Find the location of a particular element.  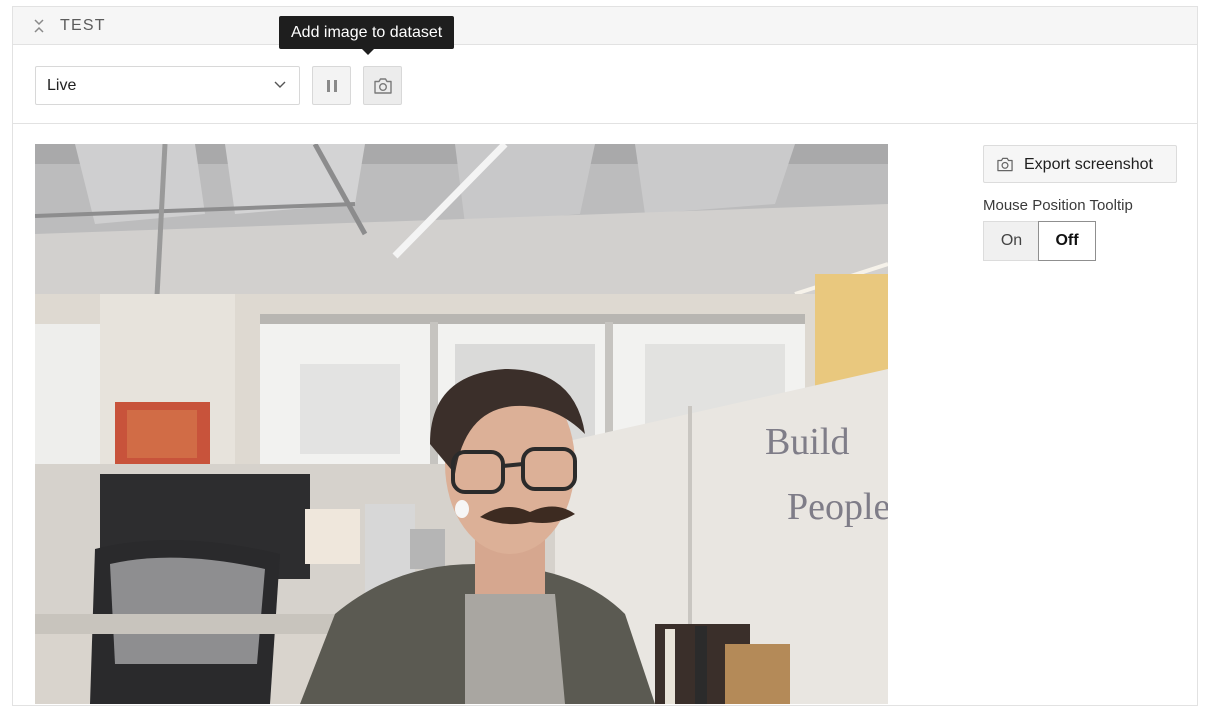

export-screenshot-button: Export screenshot is located at coordinates (1080, 164).